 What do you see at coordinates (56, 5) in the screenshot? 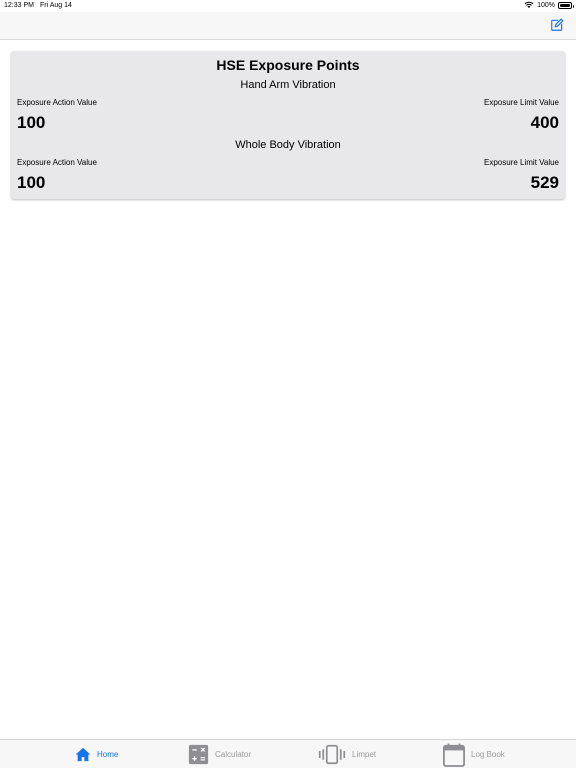
I see `status-date: Fri Aug 14` at bounding box center [56, 5].